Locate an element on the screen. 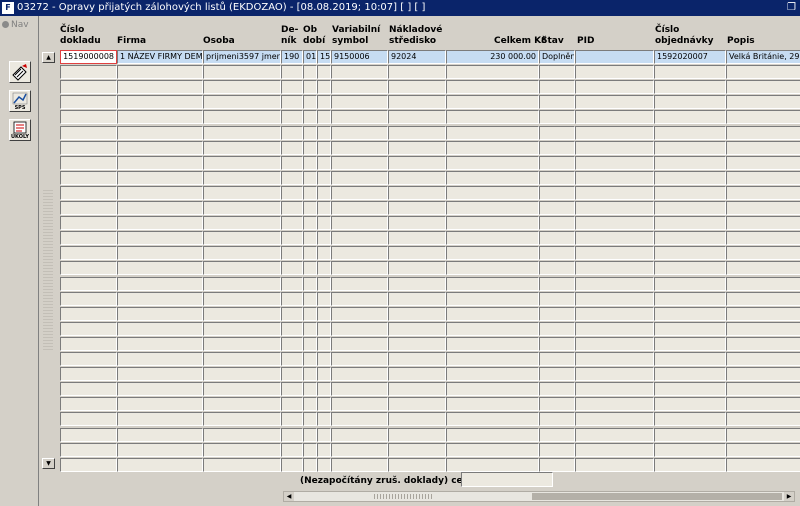 The height and width of the screenshot is (506, 800). sps-button: SPS is located at coordinates (20, 101).